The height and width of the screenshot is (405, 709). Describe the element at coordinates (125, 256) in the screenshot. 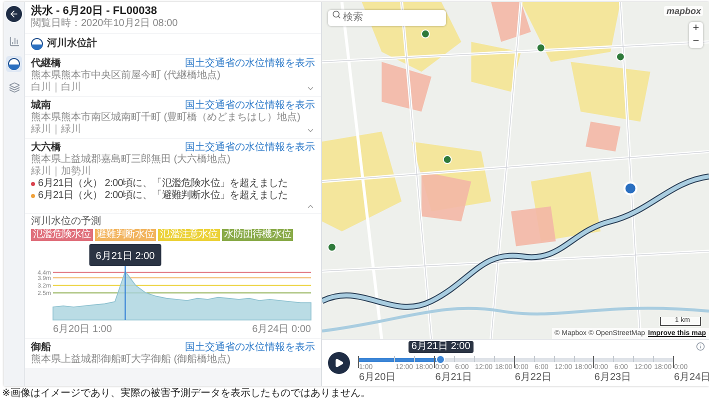

I see `tooltip-text: 6月21日 2:00` at that location.